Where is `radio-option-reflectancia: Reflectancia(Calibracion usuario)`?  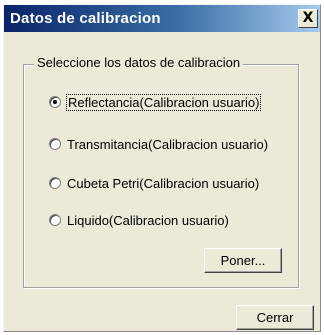 radio-option-reflectancia: Reflectancia(Calibracion usuario) is located at coordinates (155, 102).